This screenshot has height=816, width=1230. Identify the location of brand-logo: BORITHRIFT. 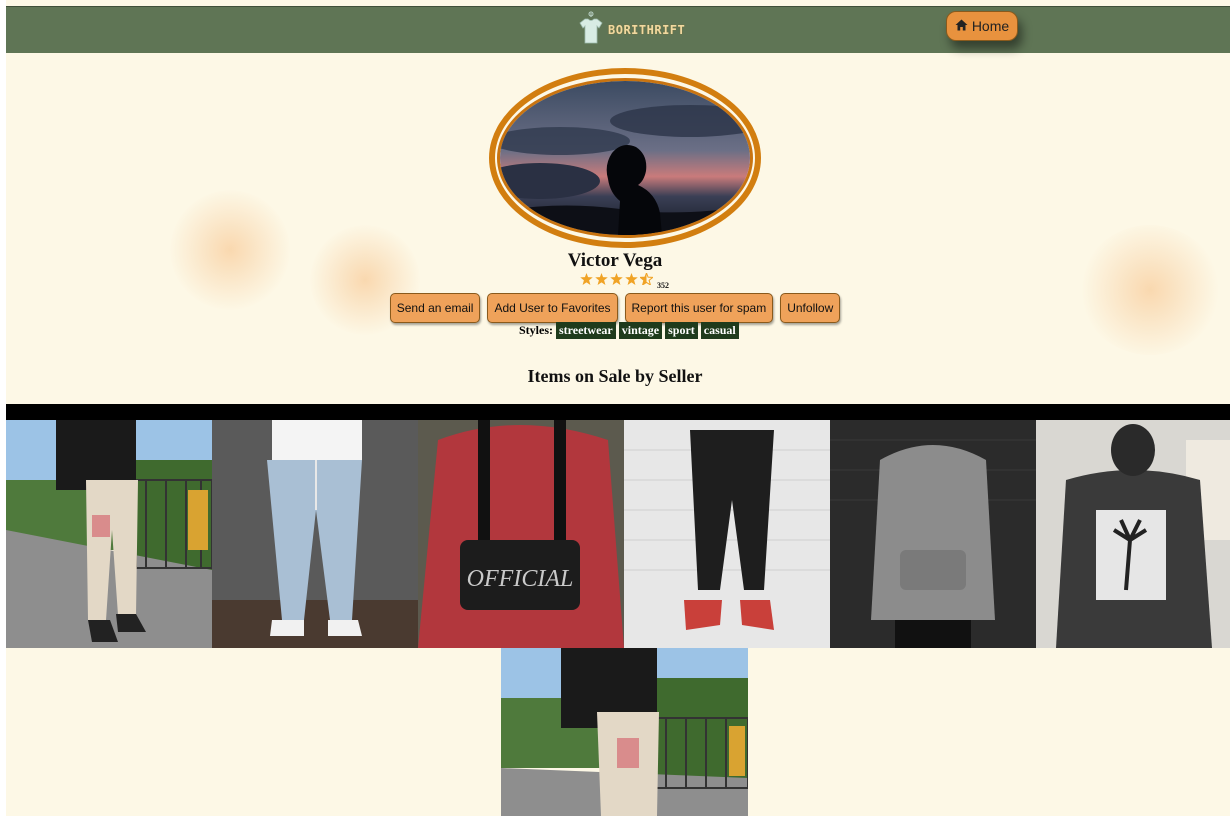
(632, 30).